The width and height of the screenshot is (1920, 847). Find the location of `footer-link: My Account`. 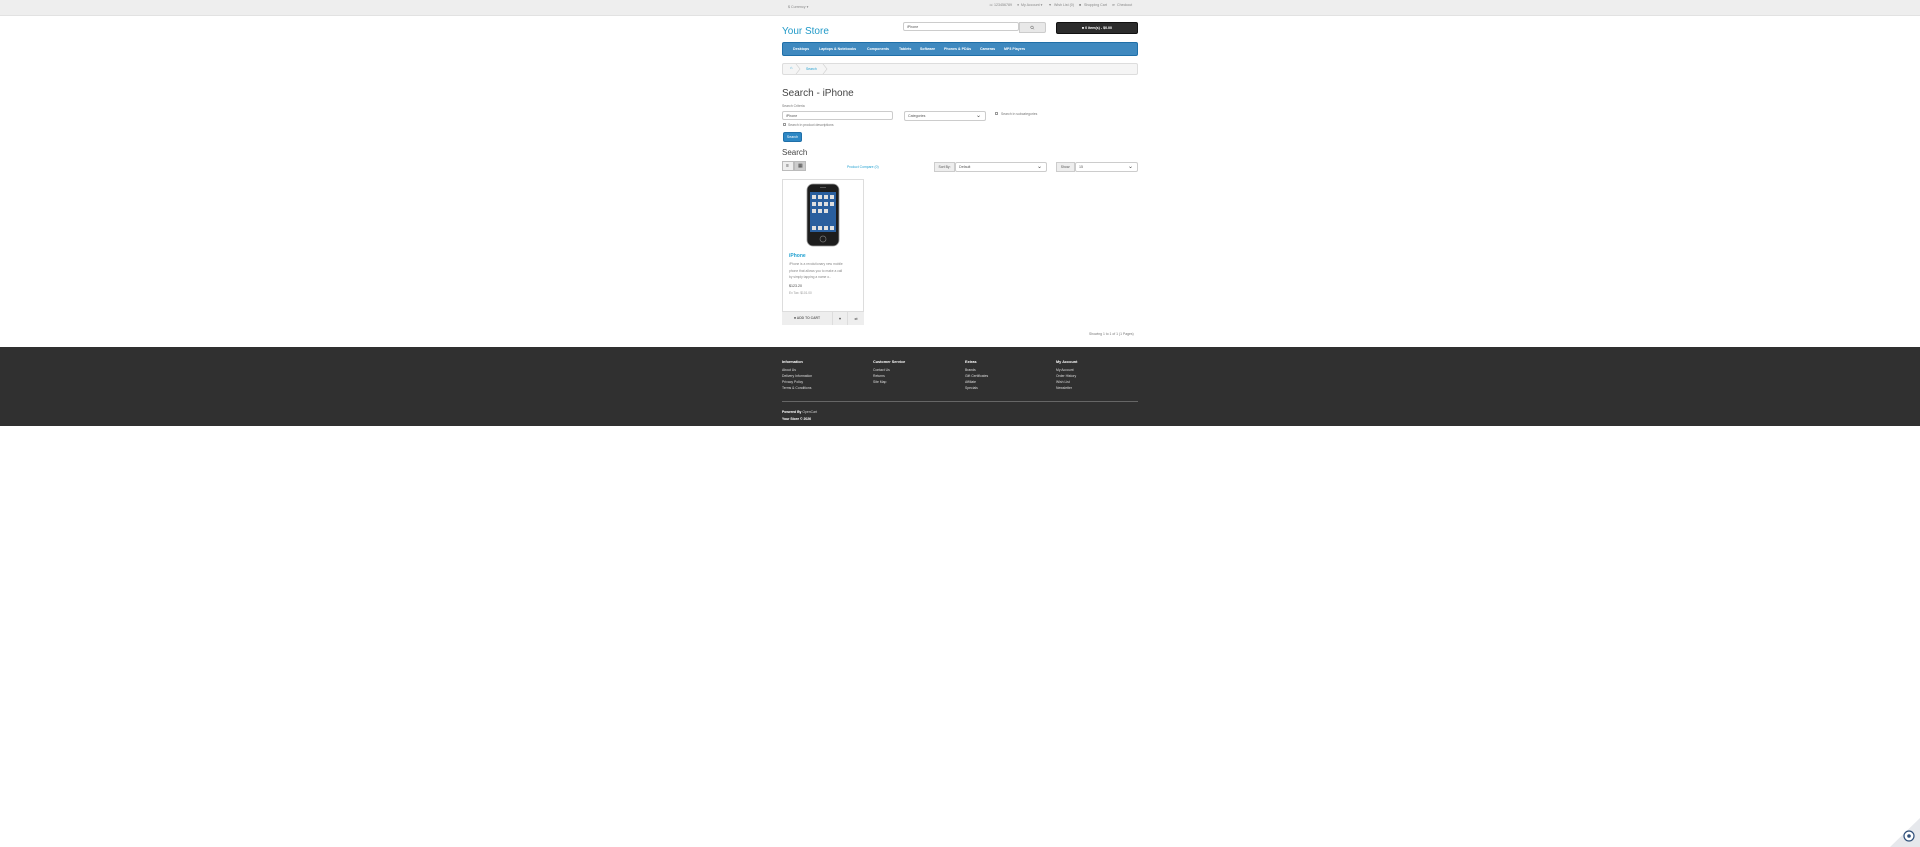

footer-link: My Account is located at coordinates (1065, 370).